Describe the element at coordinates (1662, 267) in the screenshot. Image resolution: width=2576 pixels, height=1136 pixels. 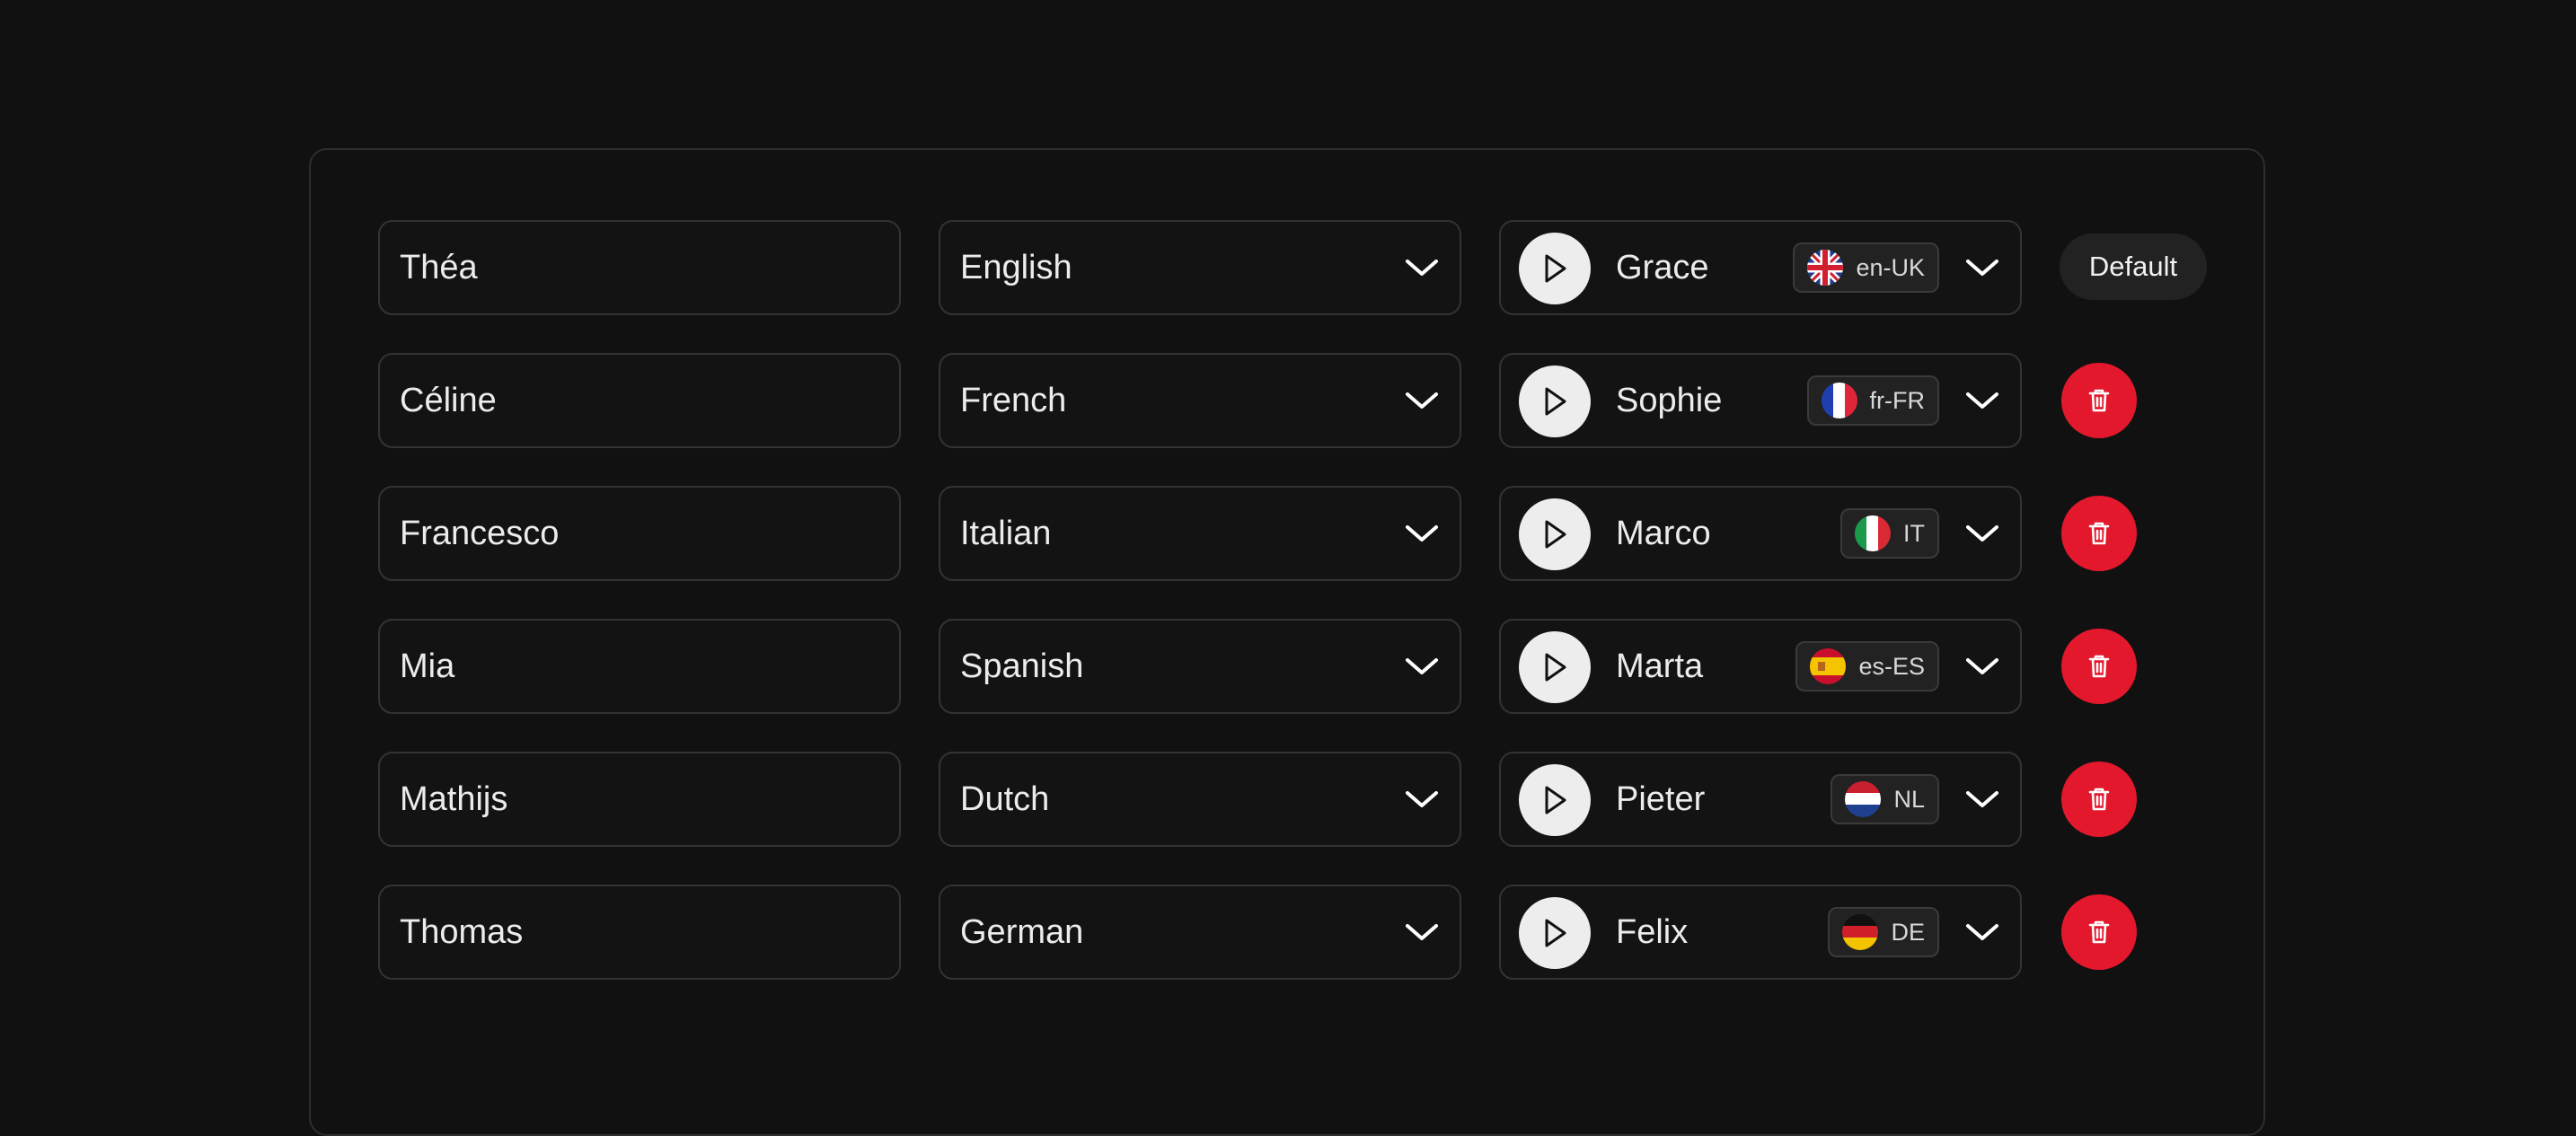
I see `voice-name: Grace` at that location.